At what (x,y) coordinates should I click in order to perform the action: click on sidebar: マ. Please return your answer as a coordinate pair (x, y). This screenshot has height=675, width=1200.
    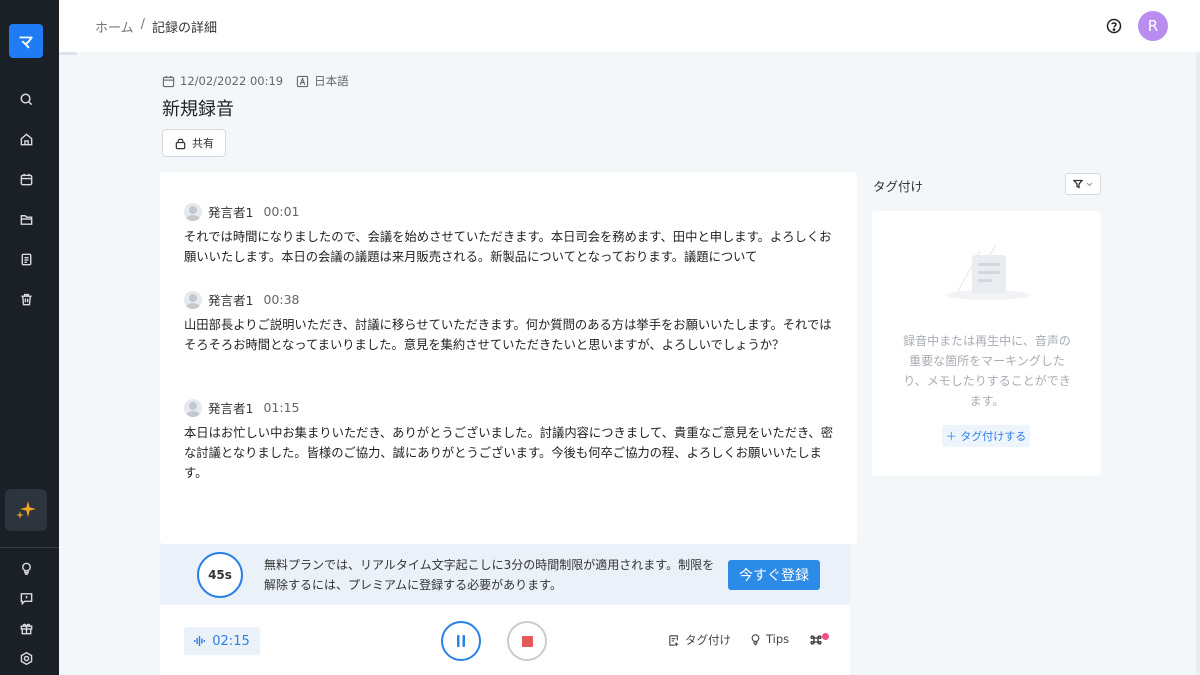
    Looking at the image, I should click on (29, 337).